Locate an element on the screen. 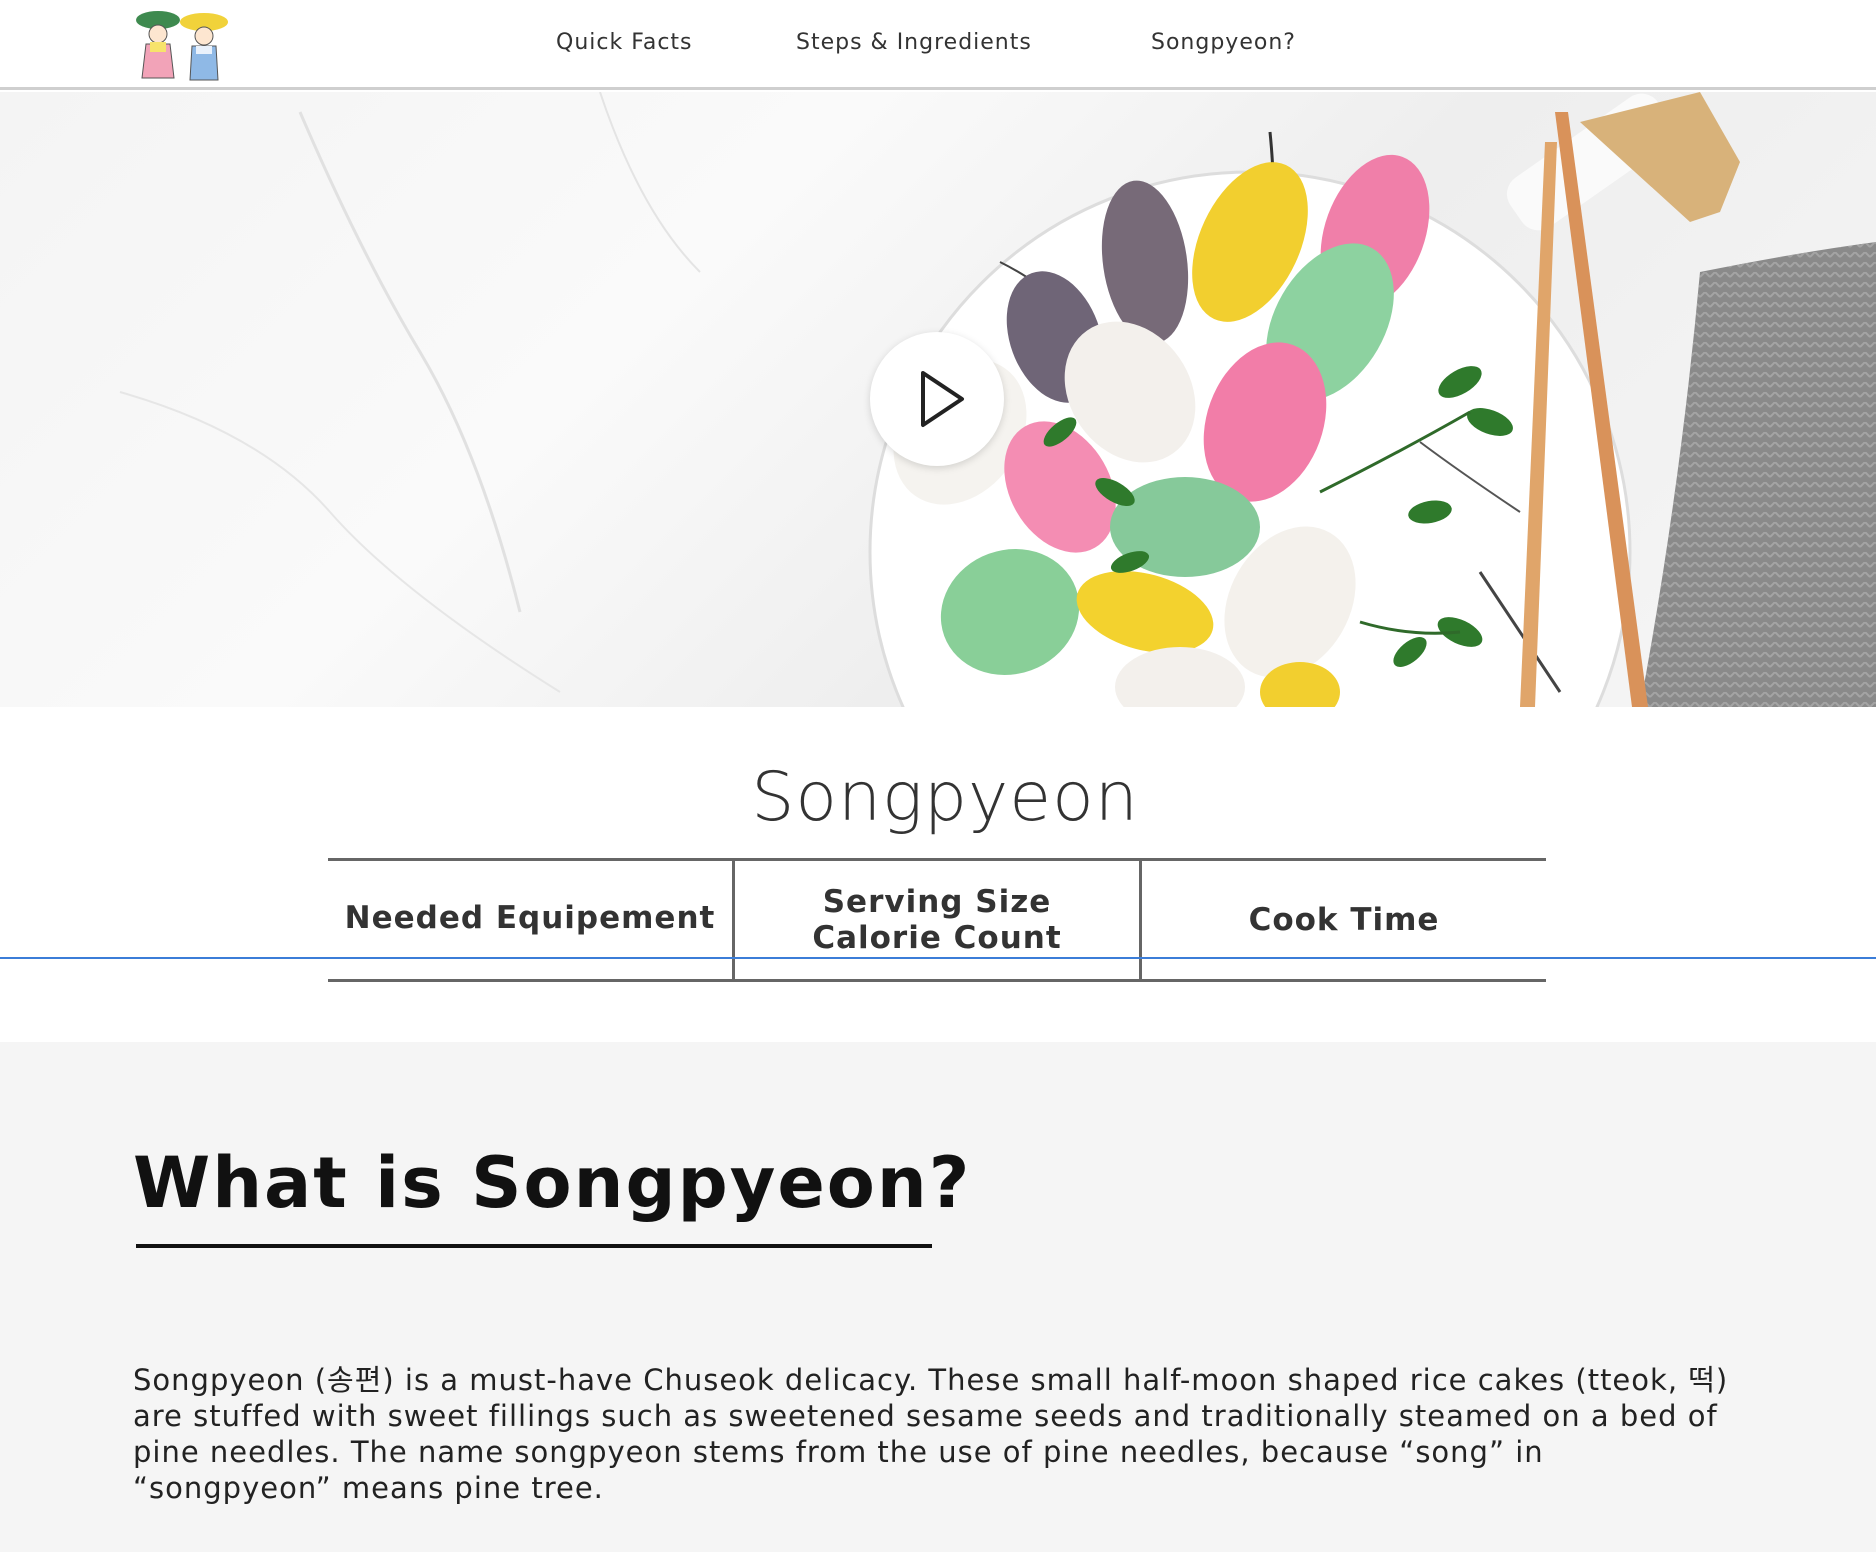 Image resolution: width=1876 pixels, height=1552 pixels. calorie-count-label: Calorie Count is located at coordinates (937, 938).